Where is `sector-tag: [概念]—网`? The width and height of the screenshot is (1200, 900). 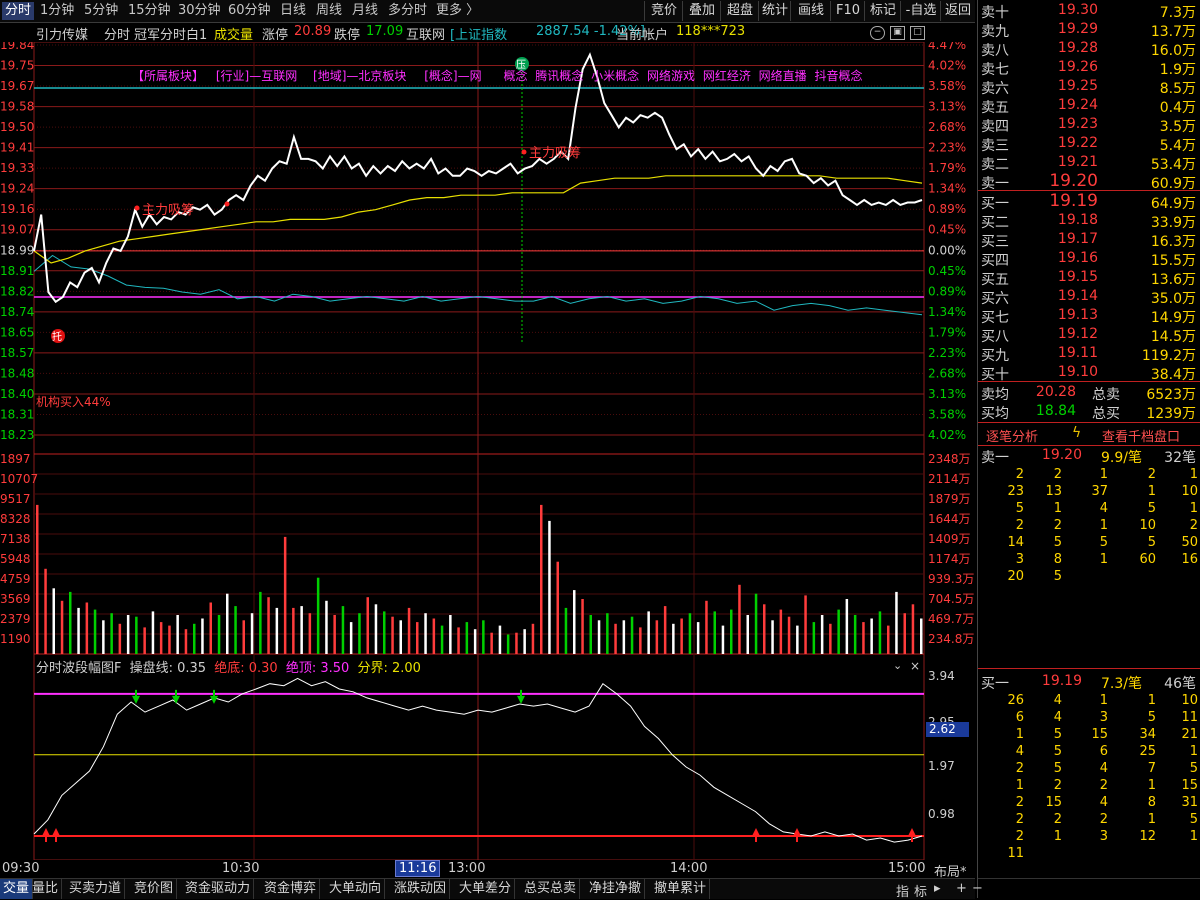 sector-tag: [概念]—网 is located at coordinates (452, 76).